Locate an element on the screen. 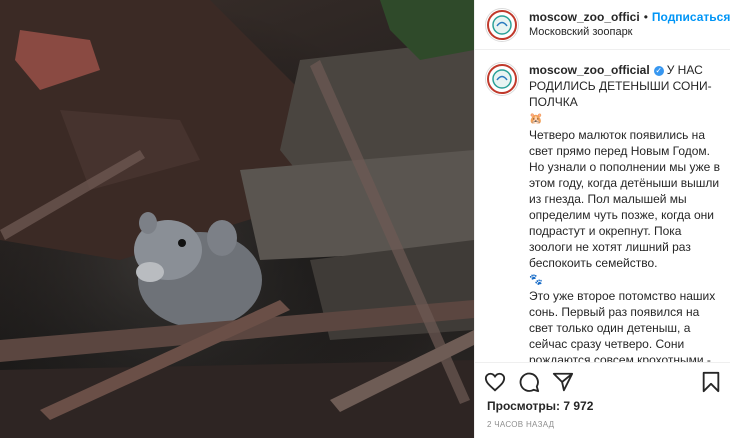 This screenshot has width=730, height=438. bookmark-icon is located at coordinates (711, 381).